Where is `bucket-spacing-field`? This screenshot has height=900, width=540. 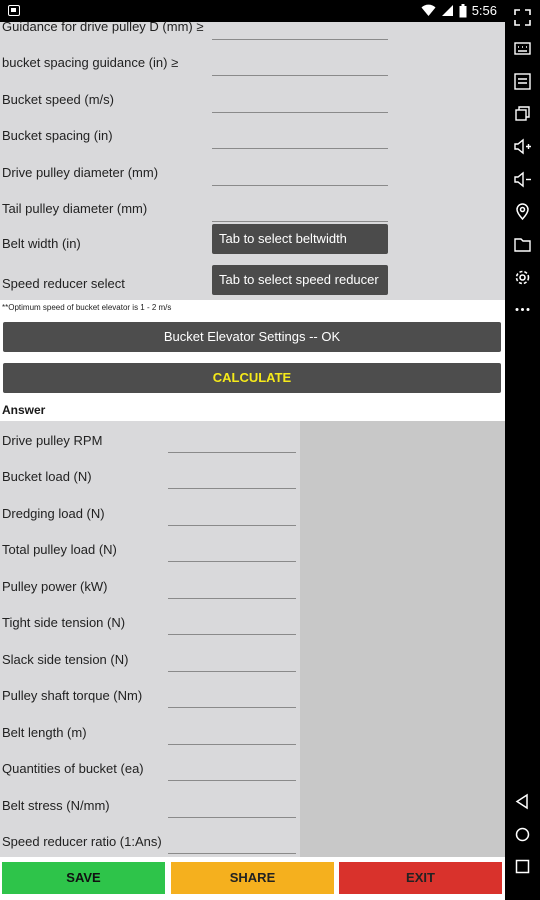
bucket-spacing-field is located at coordinates (300, 136).